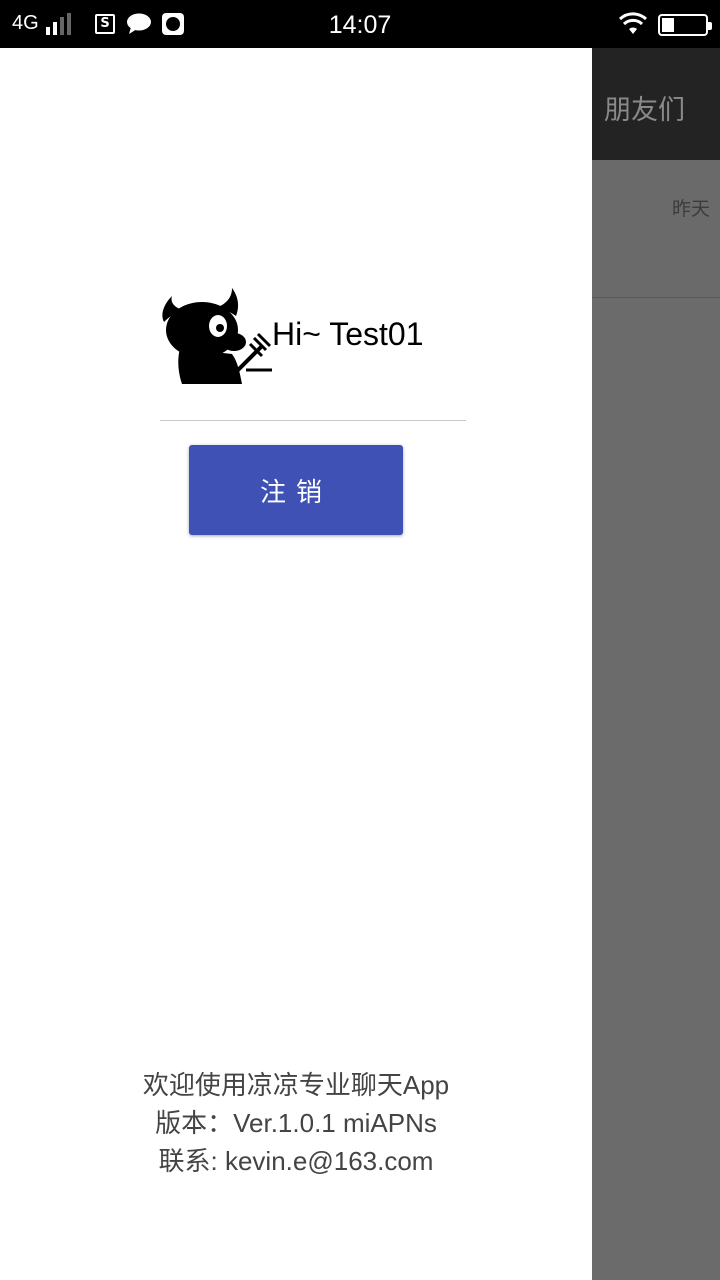 This screenshot has height=1280, width=720. What do you see at coordinates (313, 420) in the screenshot?
I see `divider` at bounding box center [313, 420].